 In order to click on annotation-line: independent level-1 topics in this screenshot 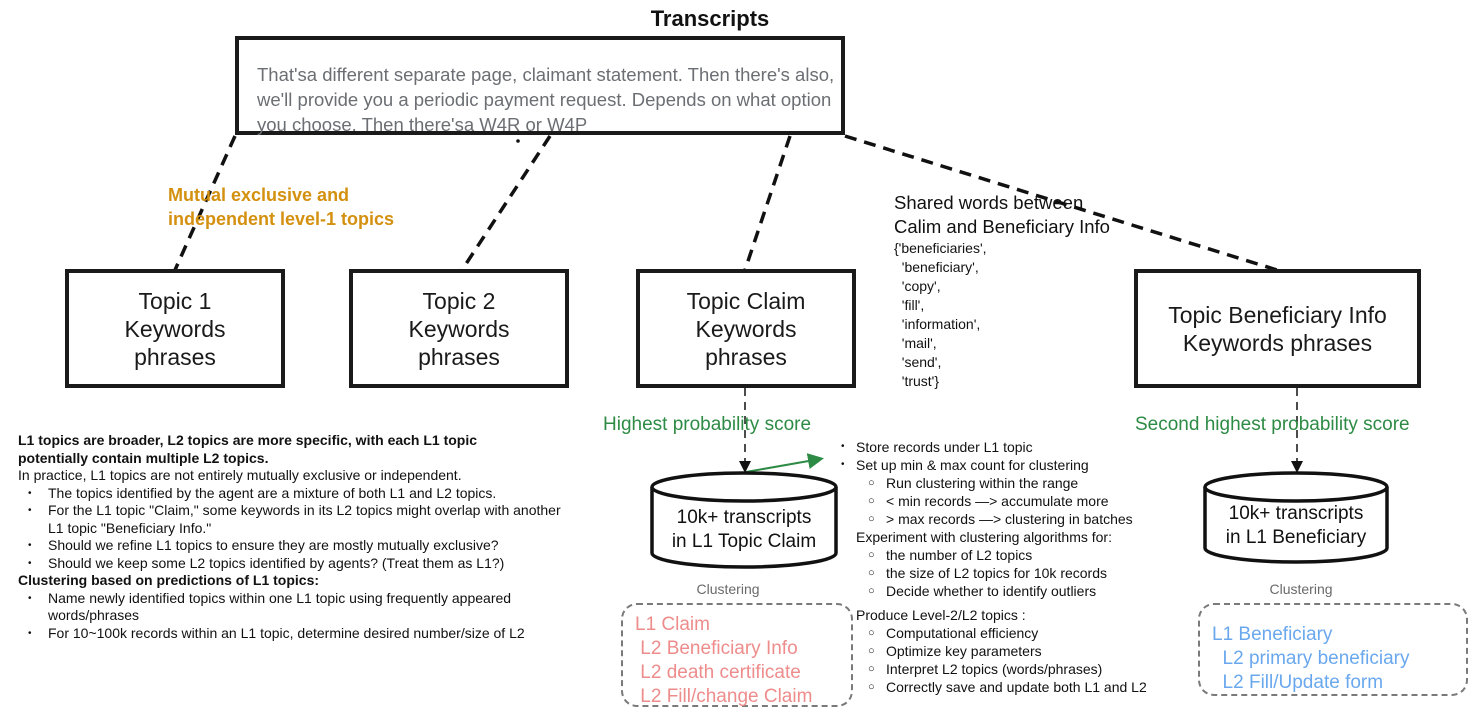, I will do `click(281, 219)`.